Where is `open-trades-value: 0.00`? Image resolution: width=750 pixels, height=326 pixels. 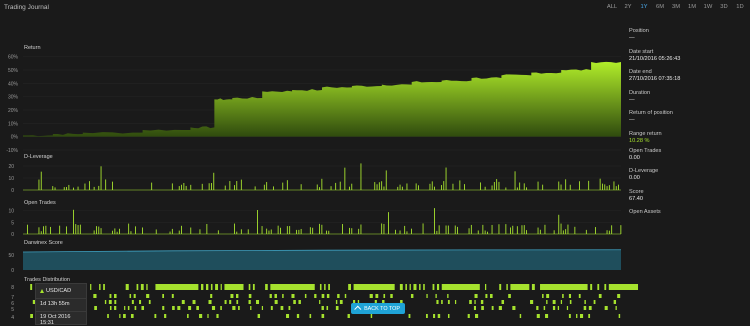
open-trades-value: 0.00 is located at coordinates (634, 157).